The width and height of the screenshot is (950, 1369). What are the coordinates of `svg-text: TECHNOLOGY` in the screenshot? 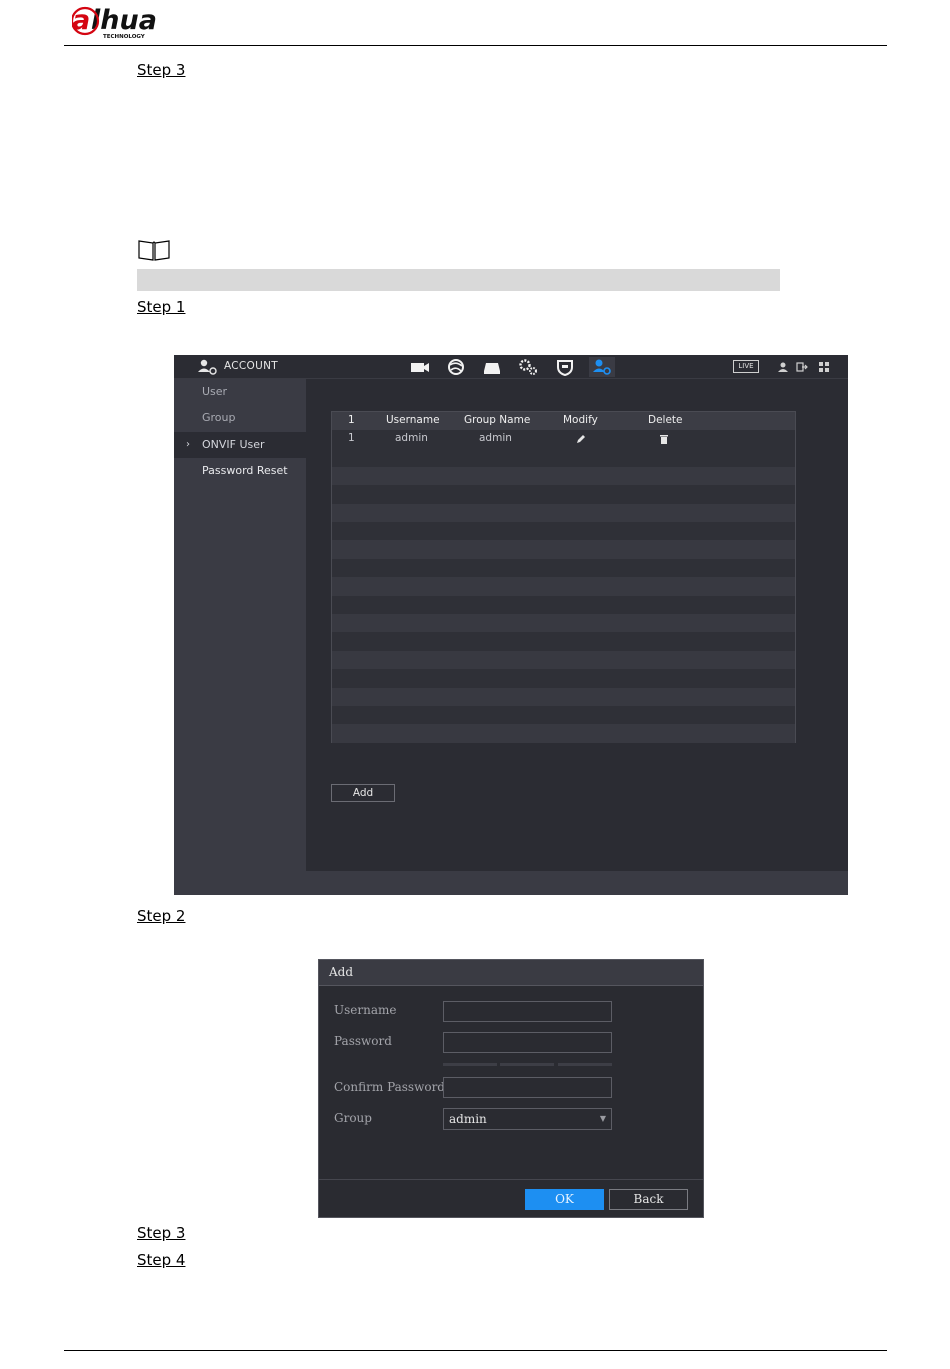 It's located at (124, 37).